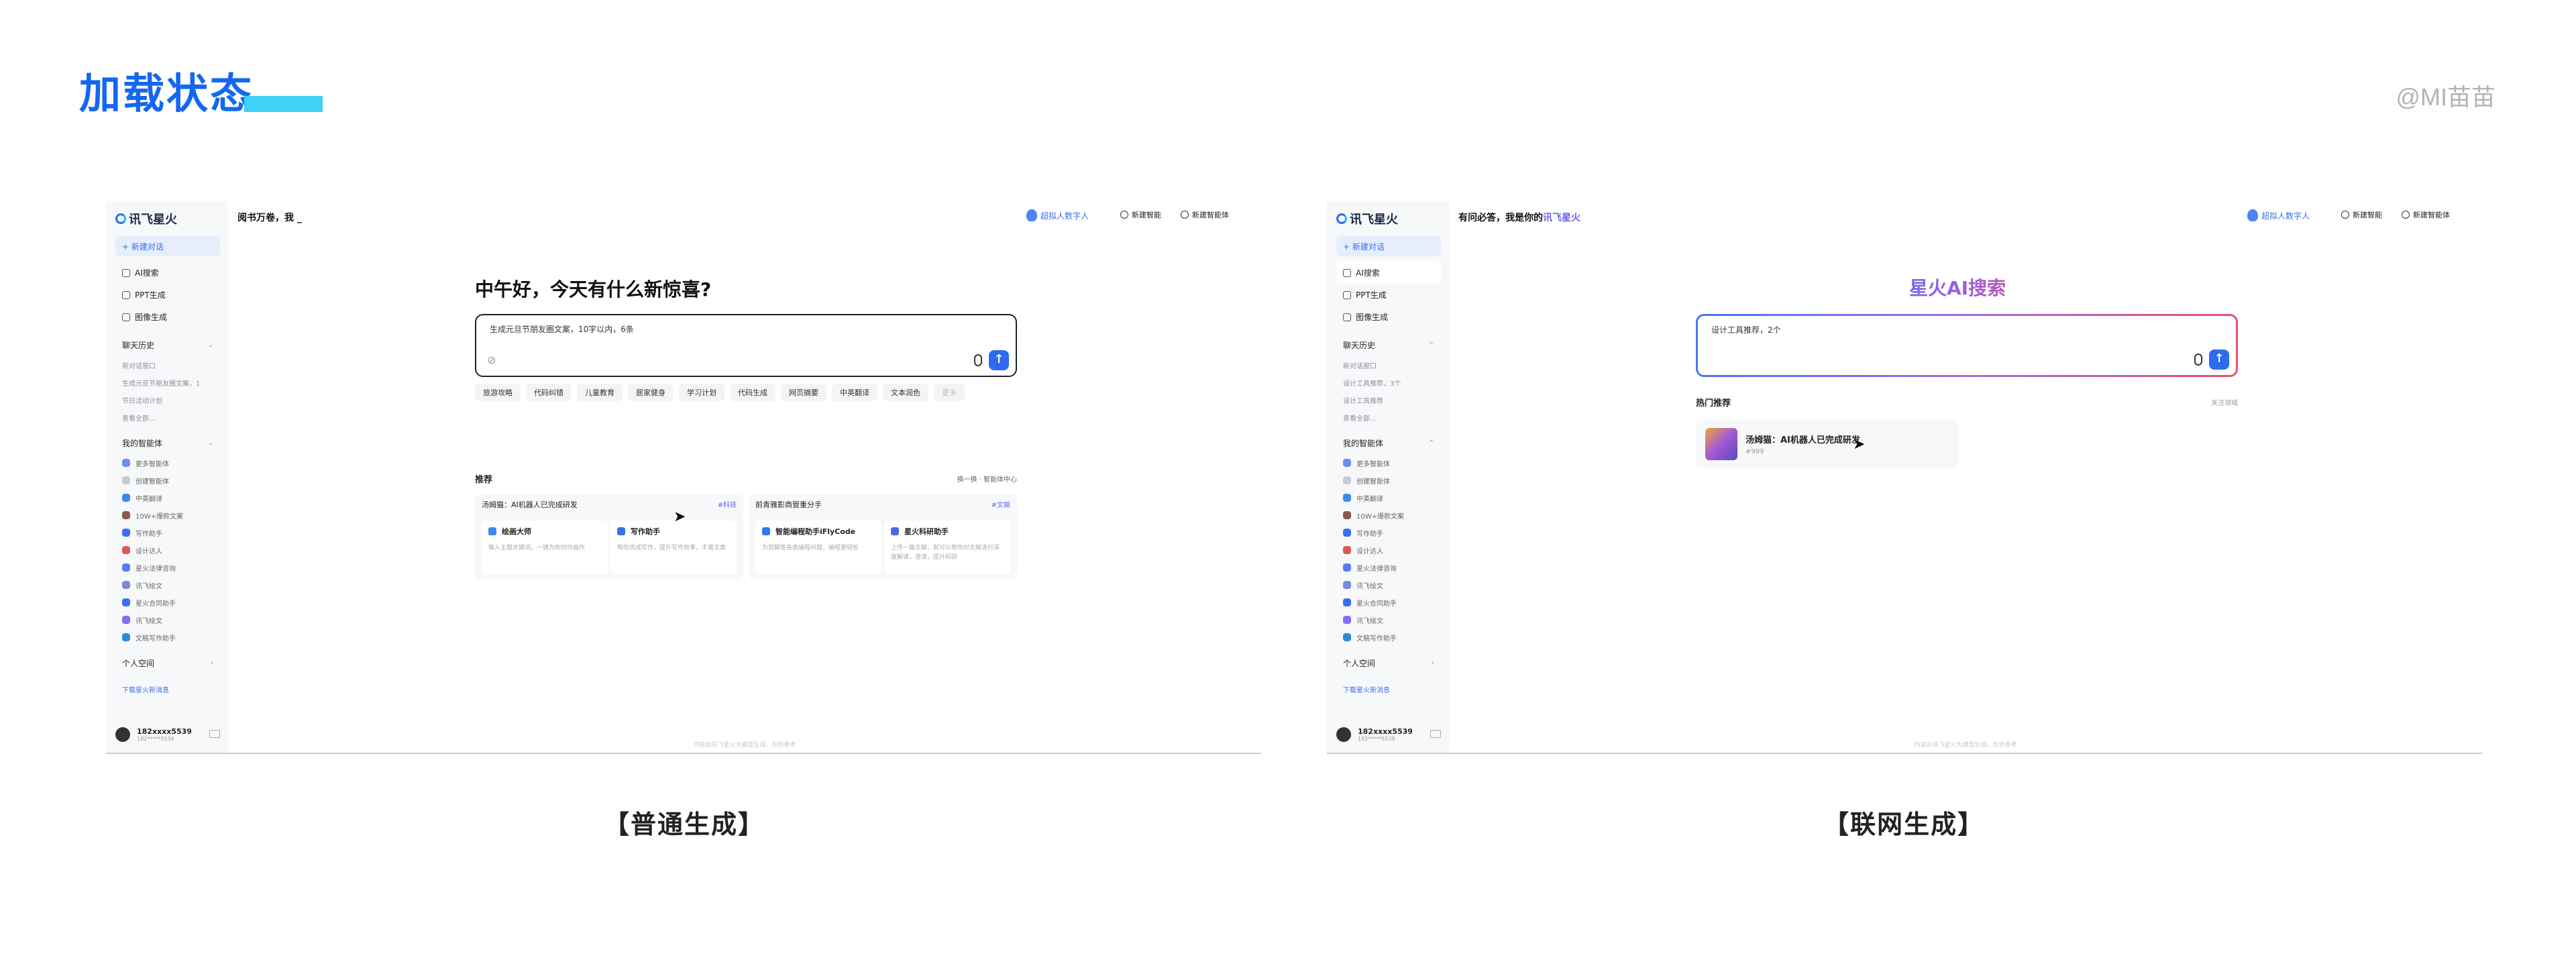 The height and width of the screenshot is (966, 2576). Describe the element at coordinates (549, 392) in the screenshot. I see `chip: 代码纠错` at that location.